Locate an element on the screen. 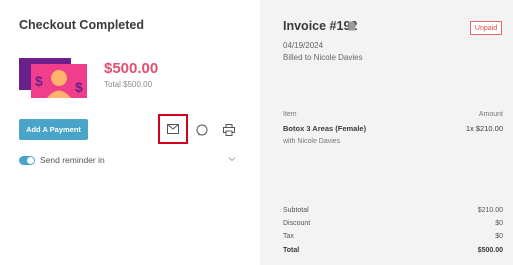 The width and height of the screenshot is (513, 265). email-receipt-button is located at coordinates (173, 129).